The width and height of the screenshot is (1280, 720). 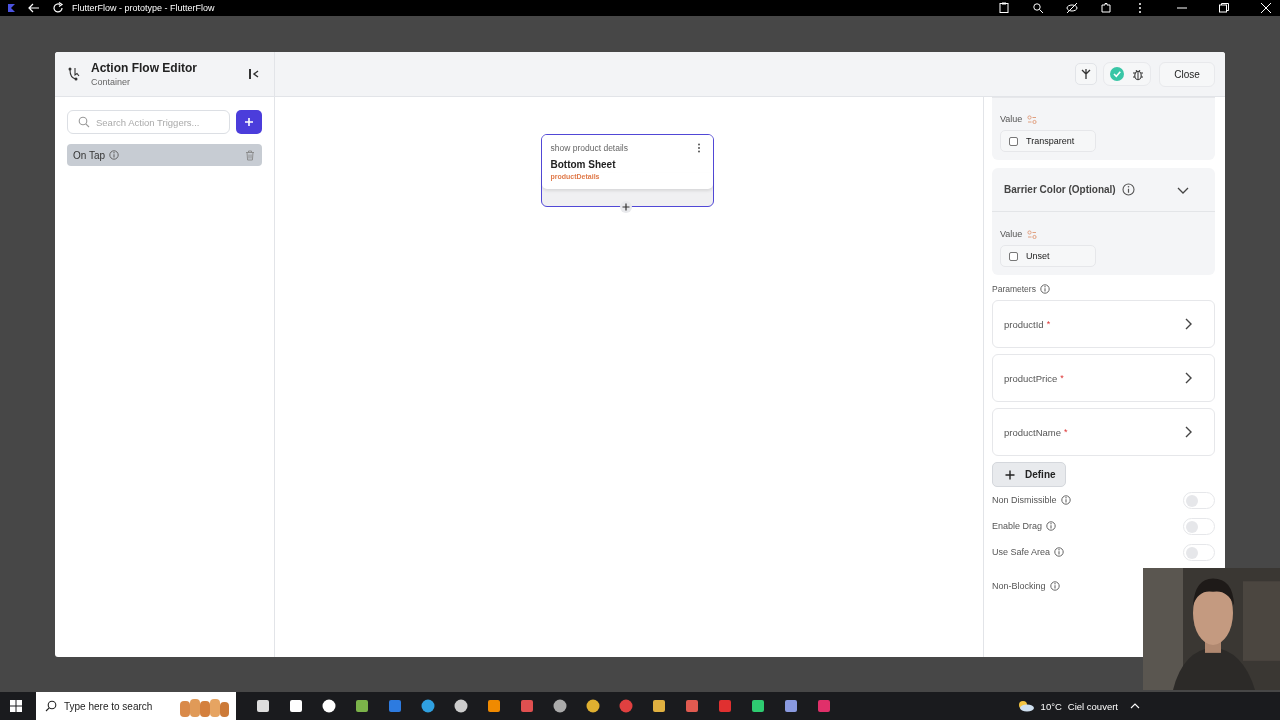 What do you see at coordinates (1138, 74) in the screenshot?
I see `bug-icon` at bounding box center [1138, 74].